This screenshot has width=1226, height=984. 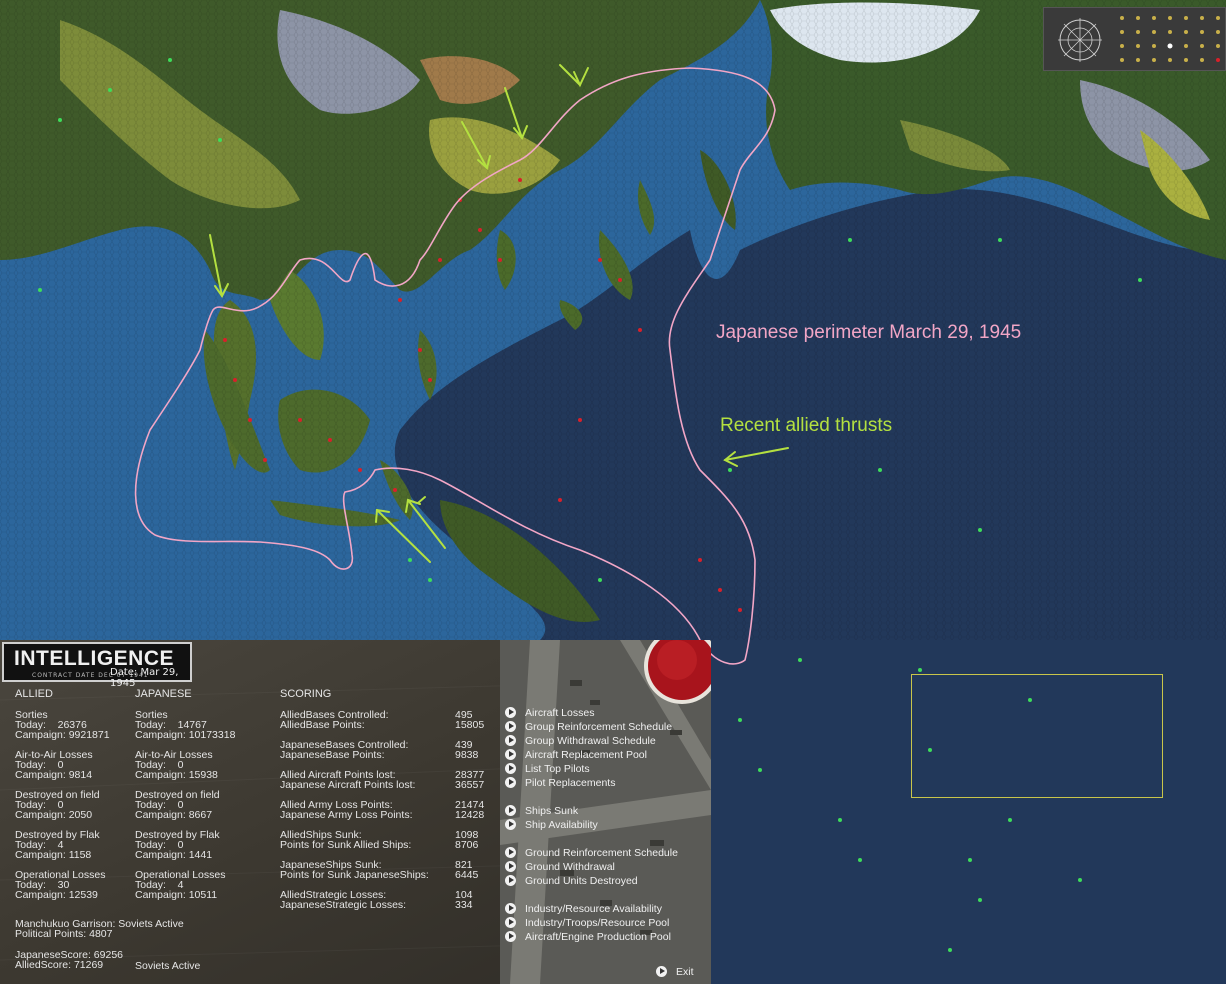 What do you see at coordinates (467, 870) in the screenshot?
I see `score-values-japanese-ships: 821 6445` at bounding box center [467, 870].